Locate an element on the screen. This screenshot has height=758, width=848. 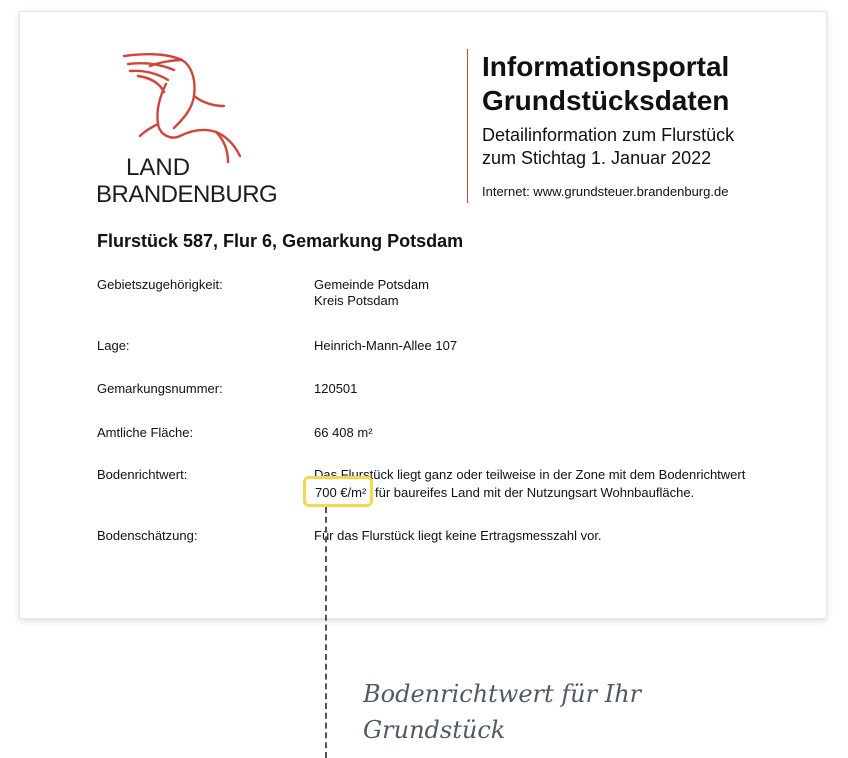
value-amtliche-flaeche: 66 408 m² is located at coordinates (343, 432).